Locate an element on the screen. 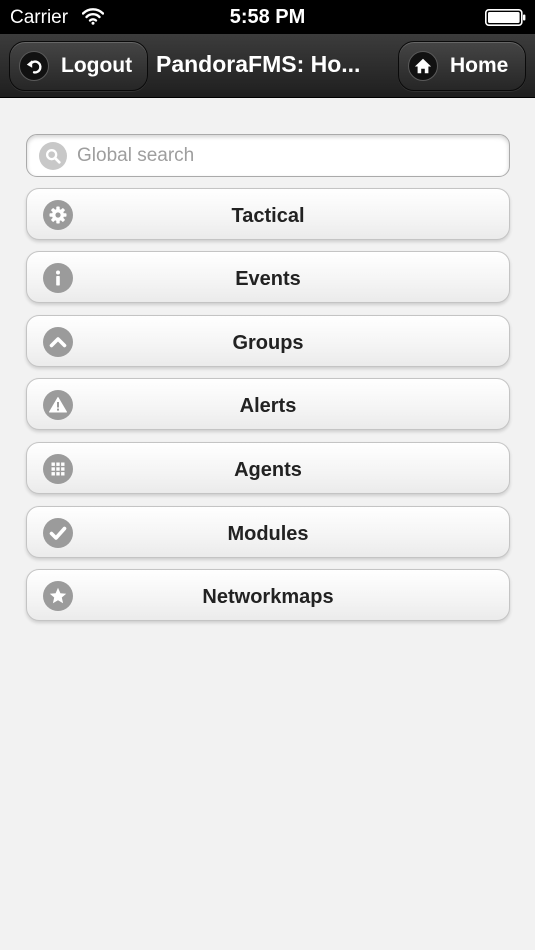 The height and width of the screenshot is (950, 535). logout-label: Logout is located at coordinates (97, 65).